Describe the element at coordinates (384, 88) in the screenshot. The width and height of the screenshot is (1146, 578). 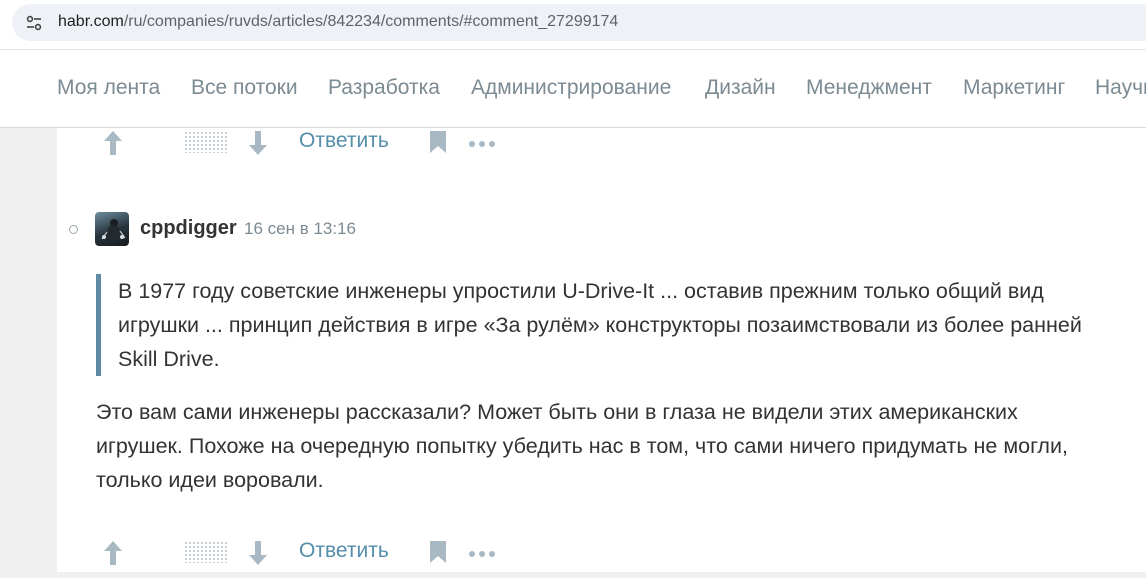
I see `nav-item-development: Разработка` at that location.